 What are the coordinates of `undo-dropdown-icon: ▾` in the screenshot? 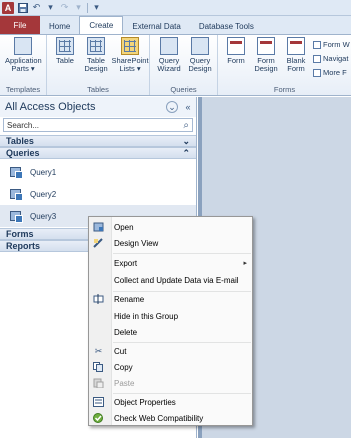 It's located at (50, 7).